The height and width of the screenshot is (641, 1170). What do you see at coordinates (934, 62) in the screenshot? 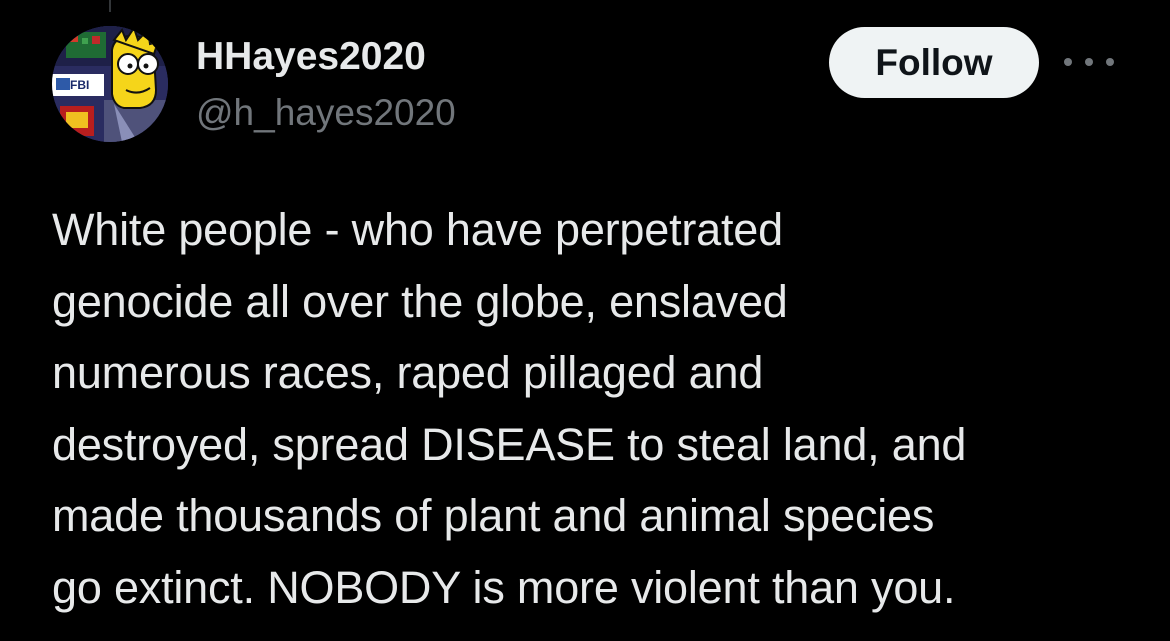
I see `follow-button: Follow` at bounding box center [934, 62].